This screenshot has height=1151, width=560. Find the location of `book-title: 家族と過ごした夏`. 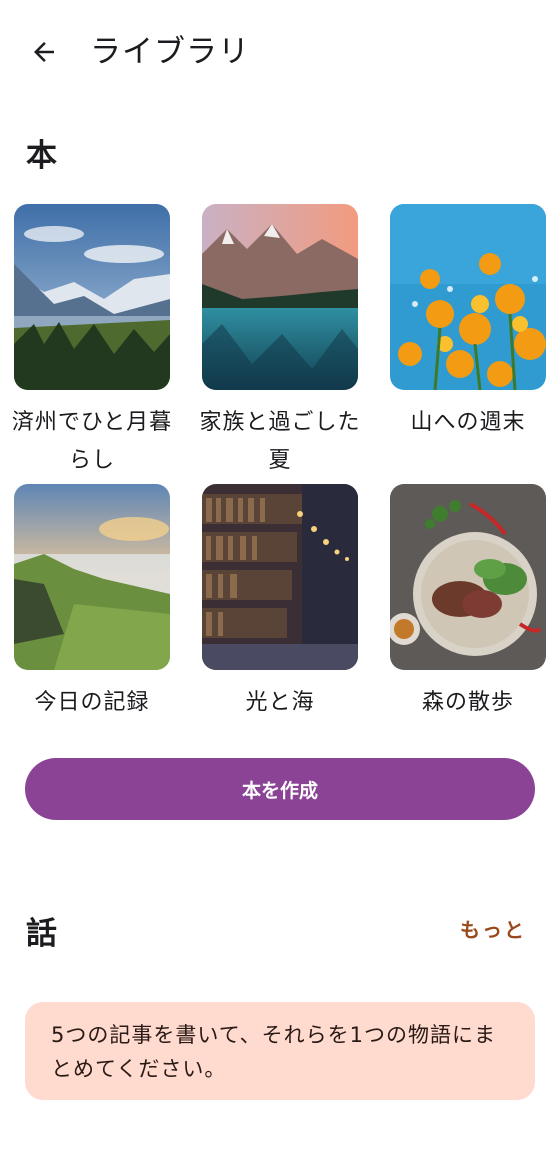

book-title: 家族と過ごした夏 is located at coordinates (280, 441).